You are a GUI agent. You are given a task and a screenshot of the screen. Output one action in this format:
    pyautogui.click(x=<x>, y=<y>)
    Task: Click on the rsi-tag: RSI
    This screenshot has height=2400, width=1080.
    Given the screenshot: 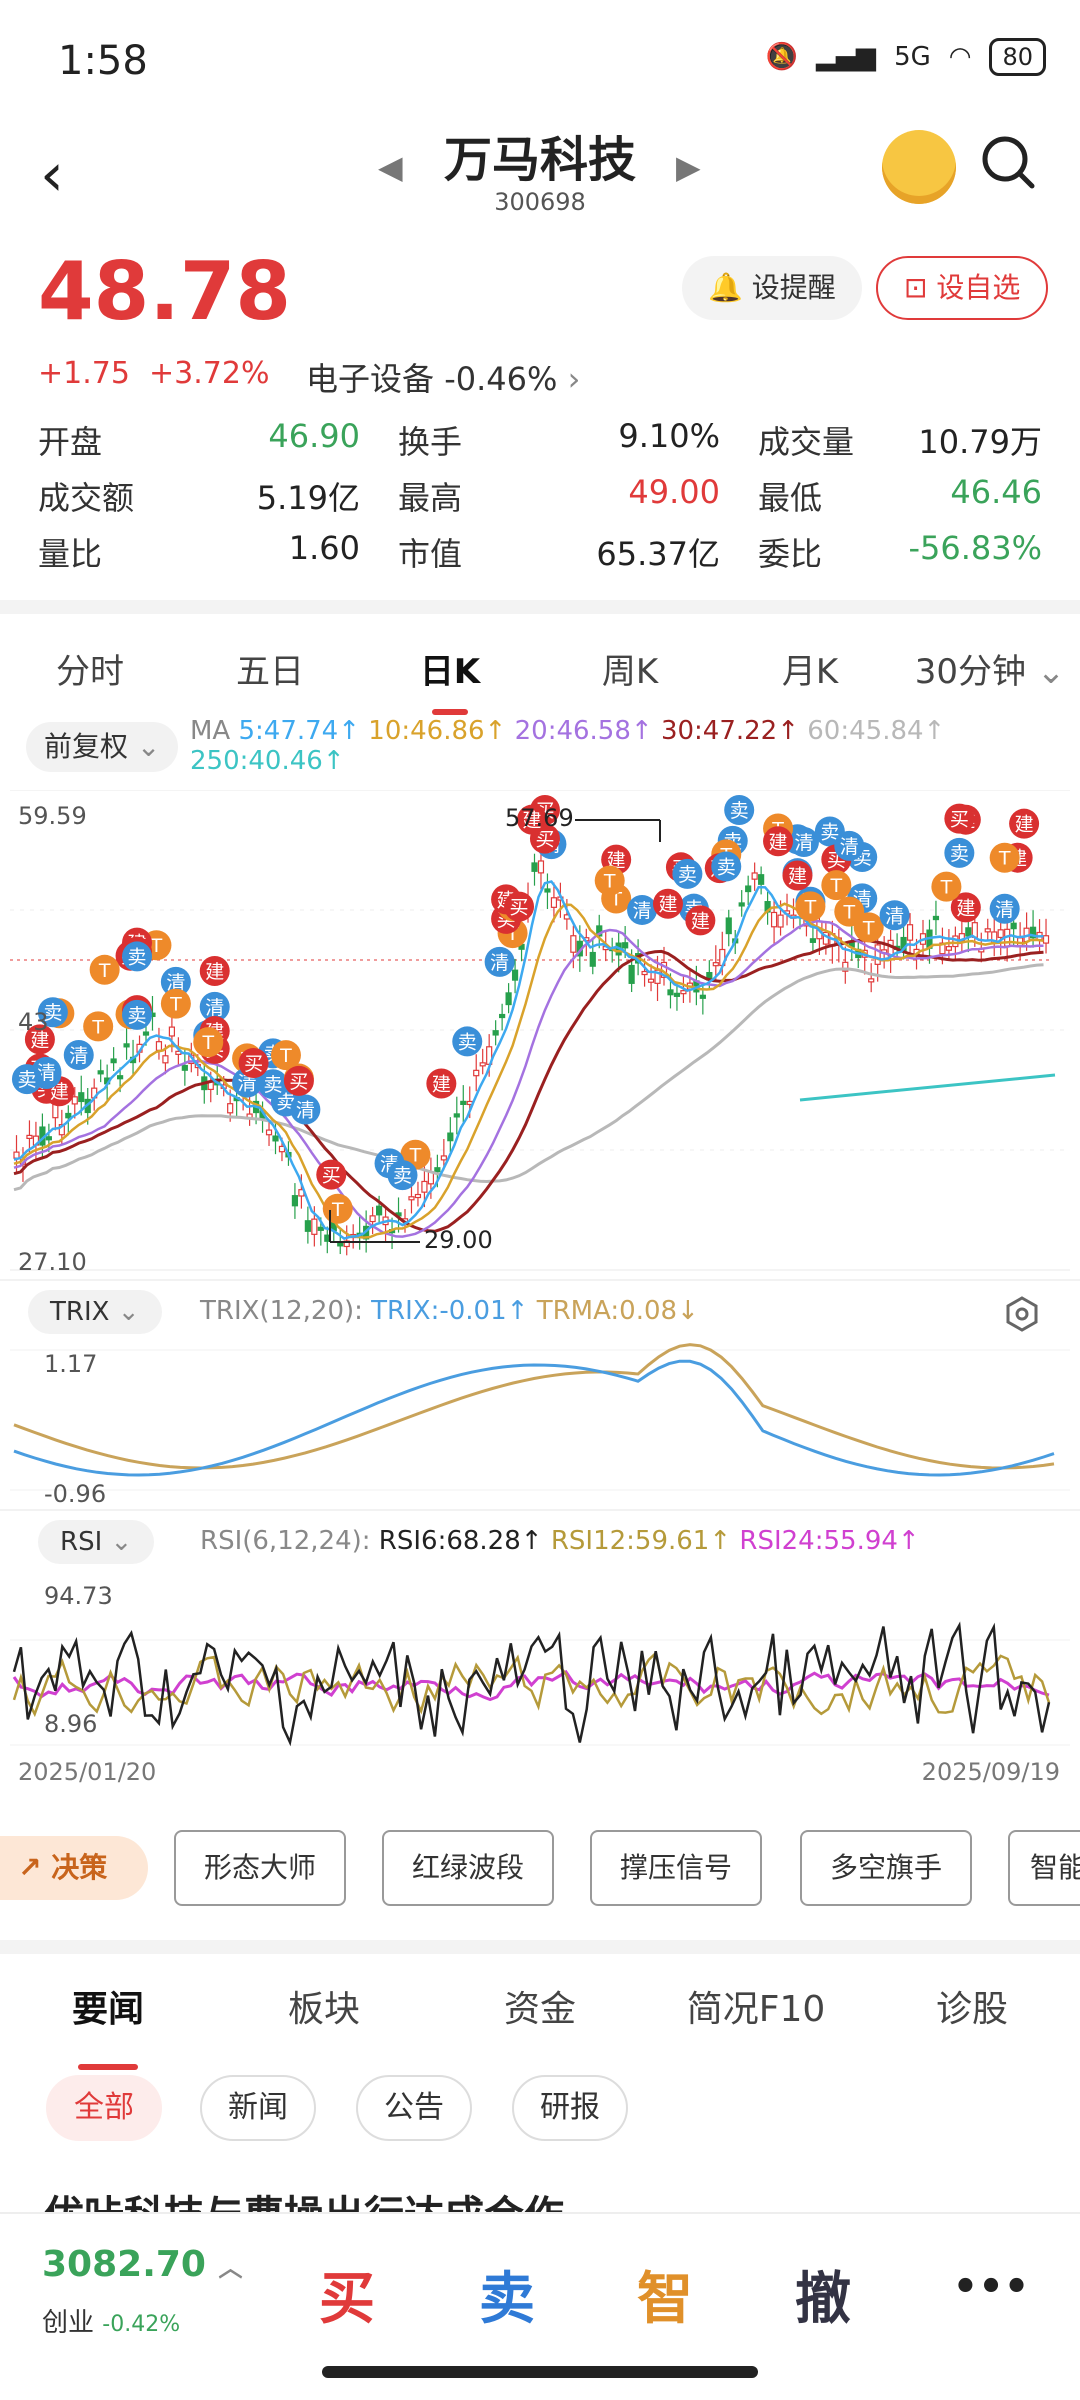 What is the action you would take?
    pyautogui.click(x=81, y=1542)
    